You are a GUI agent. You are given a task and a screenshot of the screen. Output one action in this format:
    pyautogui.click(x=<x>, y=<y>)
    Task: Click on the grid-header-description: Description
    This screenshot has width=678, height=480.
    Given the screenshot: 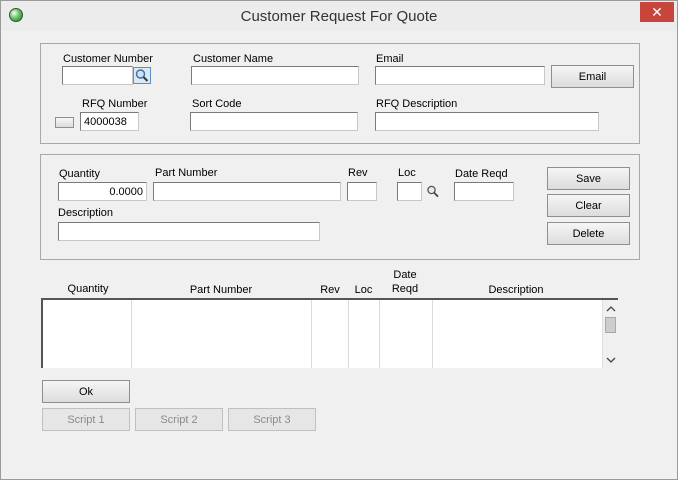 What is the action you would take?
    pyautogui.click(x=516, y=290)
    